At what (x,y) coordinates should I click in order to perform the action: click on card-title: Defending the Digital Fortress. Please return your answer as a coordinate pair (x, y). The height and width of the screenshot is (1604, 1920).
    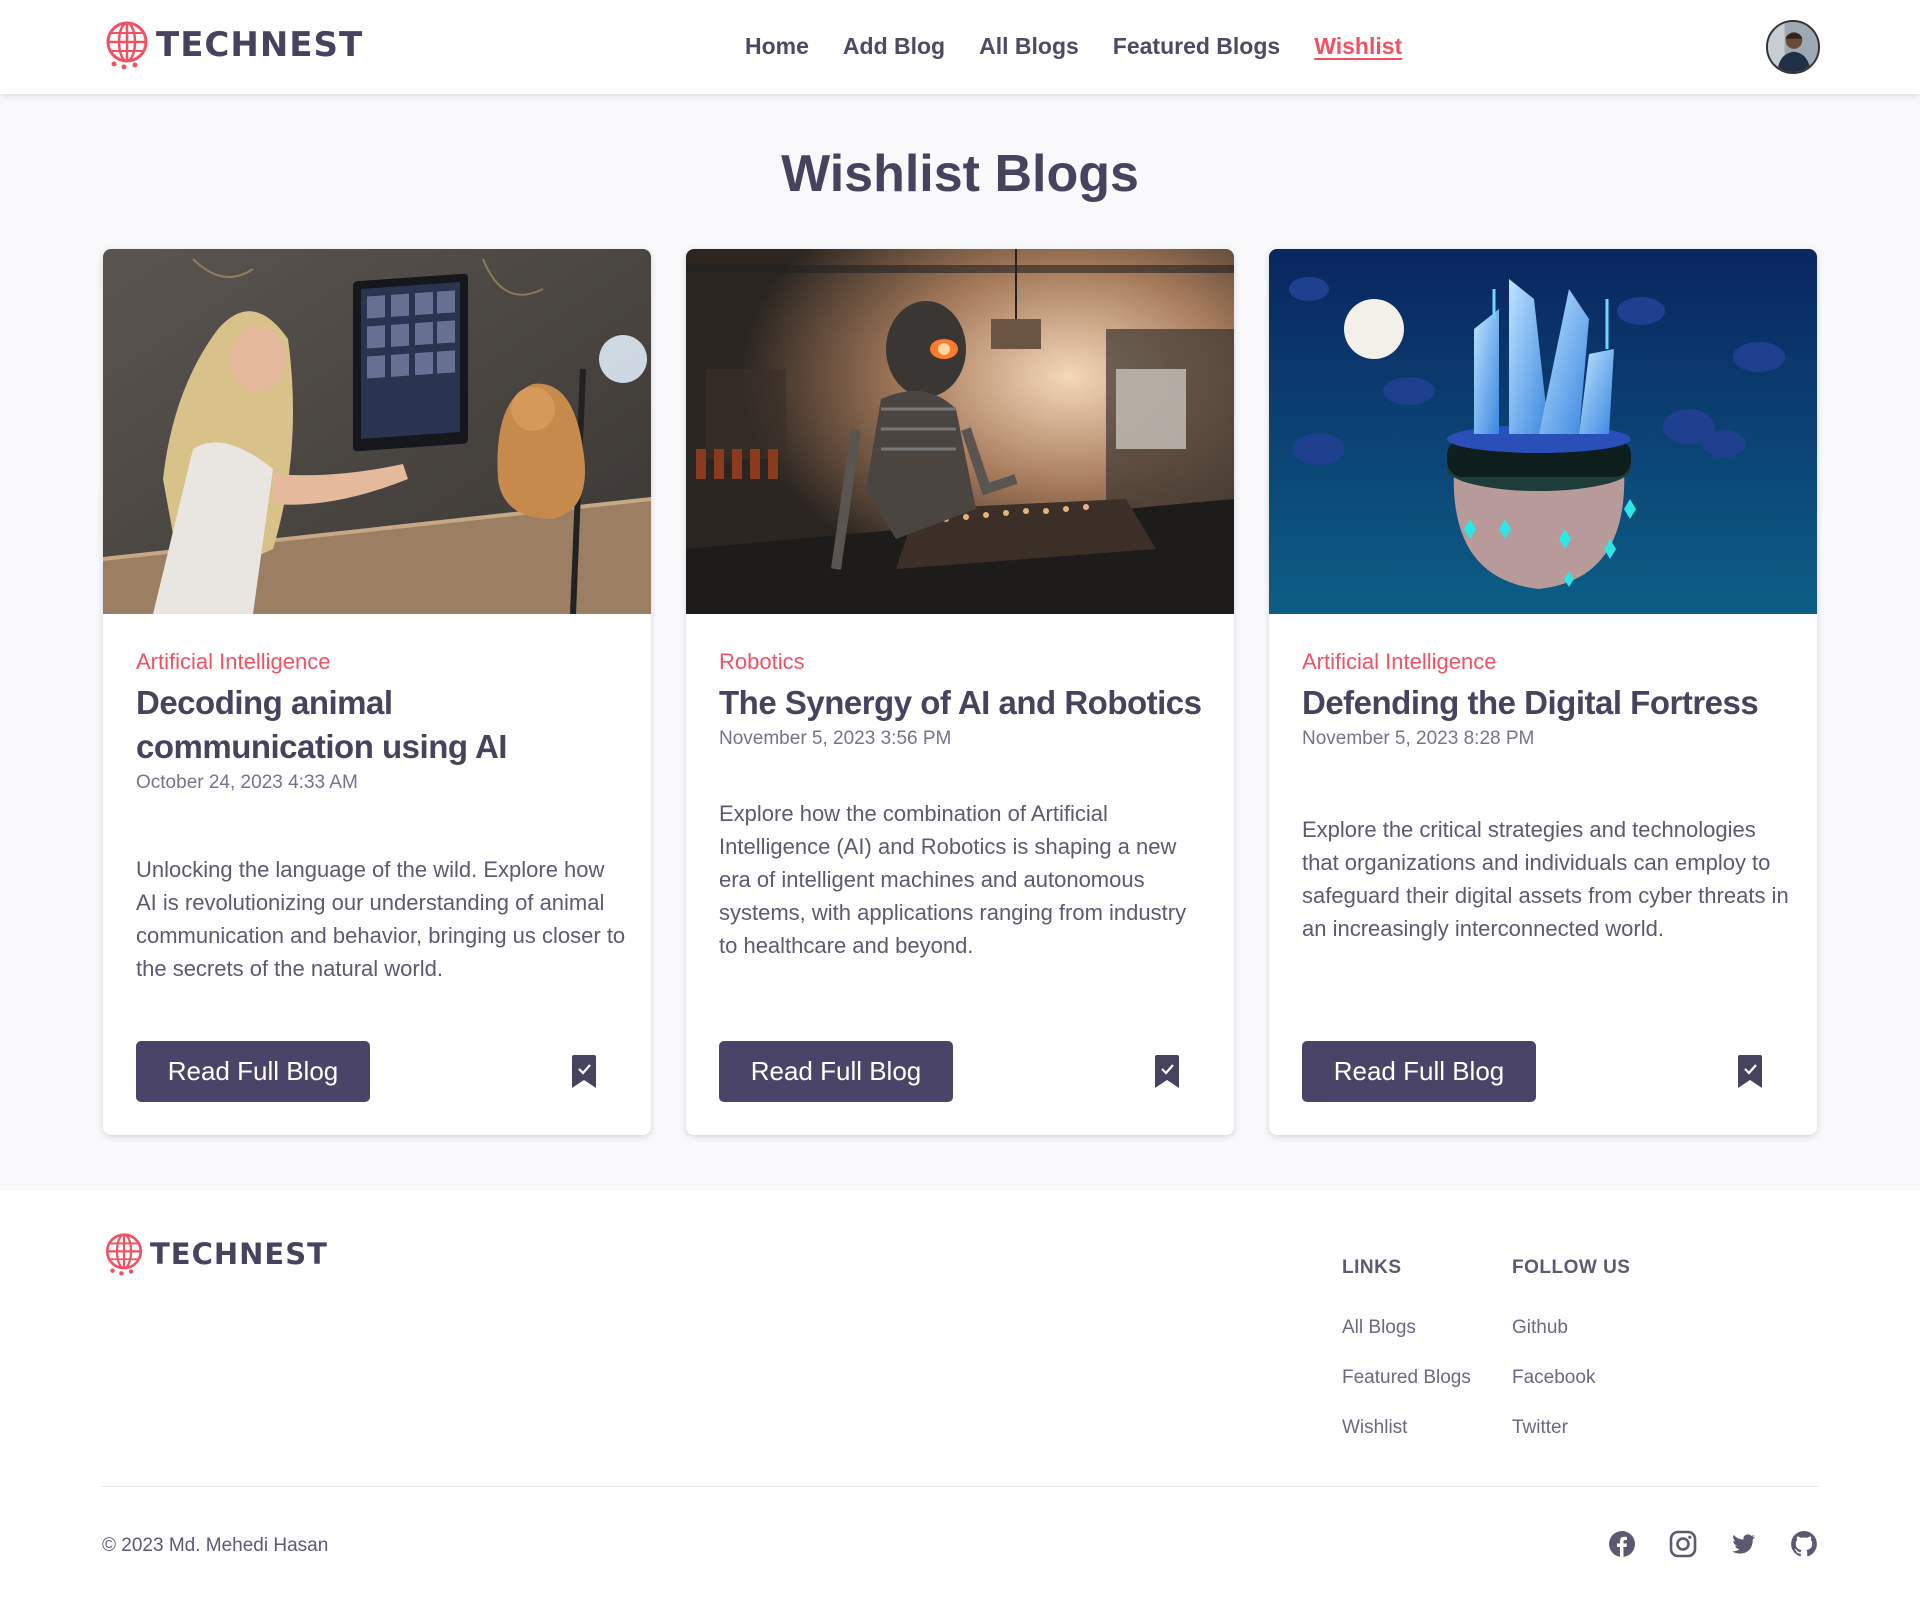
    Looking at the image, I should click on (1547, 703).